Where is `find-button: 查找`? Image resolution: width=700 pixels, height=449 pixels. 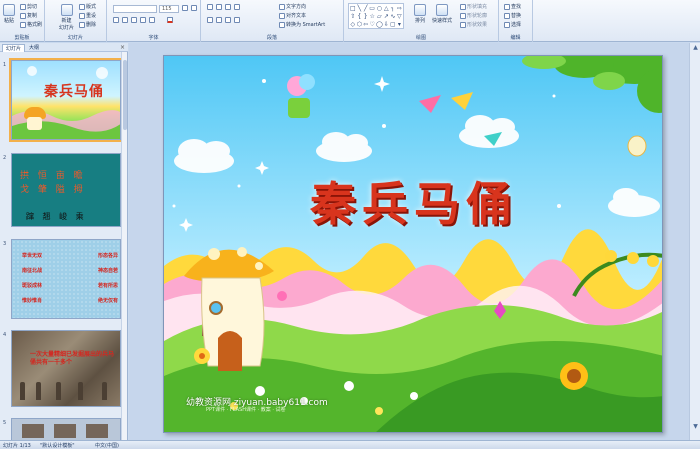
find-button: 查找 is located at coordinates (512, 6).